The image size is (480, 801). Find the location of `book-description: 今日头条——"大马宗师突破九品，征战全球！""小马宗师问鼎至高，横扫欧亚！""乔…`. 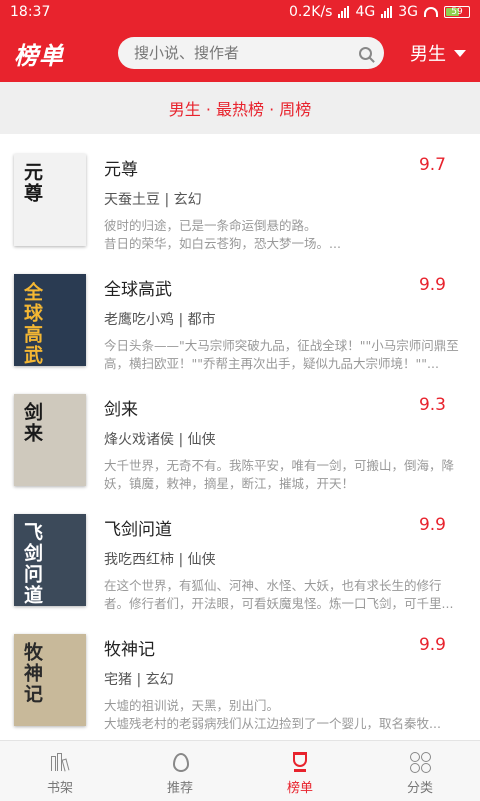

book-description: 今日头条——"大马宗师突破九品，征战全球！""小马宗师问鼎至高，横扫欧亚！""乔… is located at coordinates (281, 354).